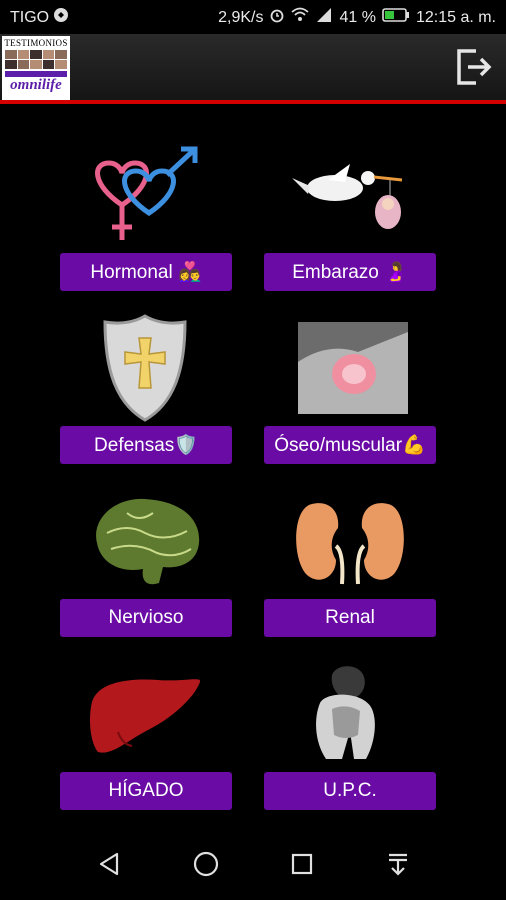 The image size is (506, 900). What do you see at coordinates (146, 715) in the screenshot?
I see `liver-icon` at bounding box center [146, 715].